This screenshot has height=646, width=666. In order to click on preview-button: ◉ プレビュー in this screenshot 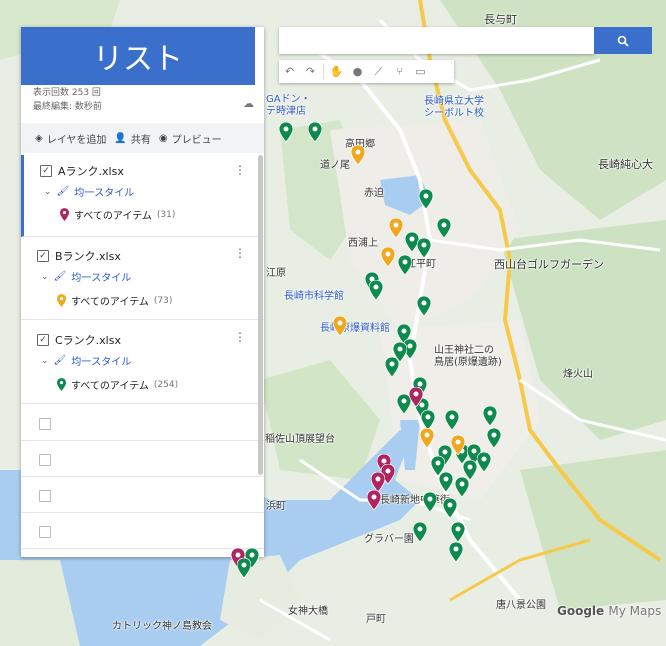, I will do `click(190, 138)`.